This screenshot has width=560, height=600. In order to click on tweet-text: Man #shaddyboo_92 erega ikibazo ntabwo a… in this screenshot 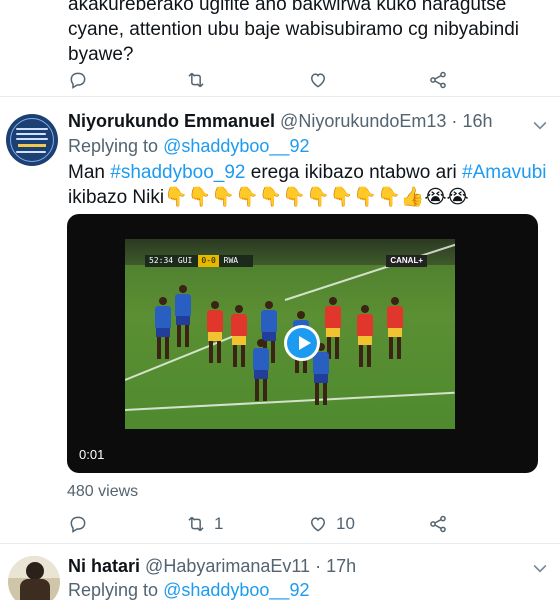, I will do `click(308, 185)`.